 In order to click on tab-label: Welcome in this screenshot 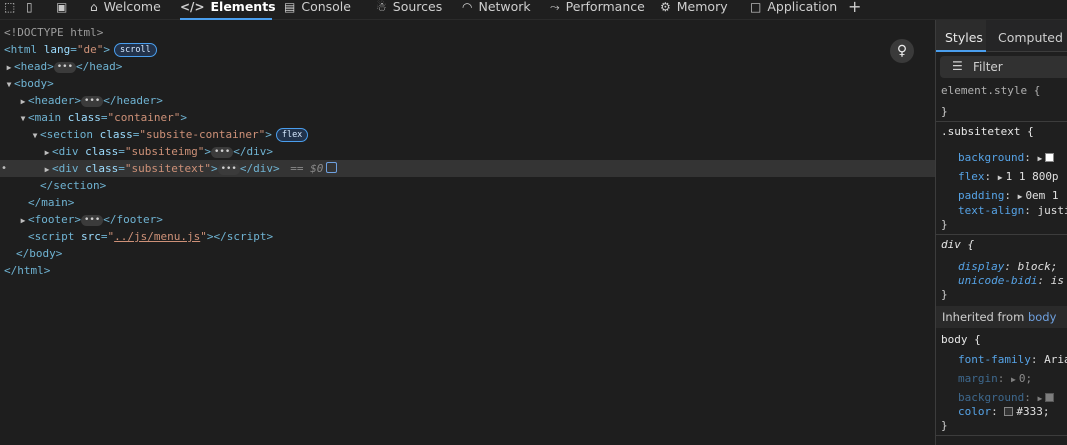, I will do `click(132, 7)`.